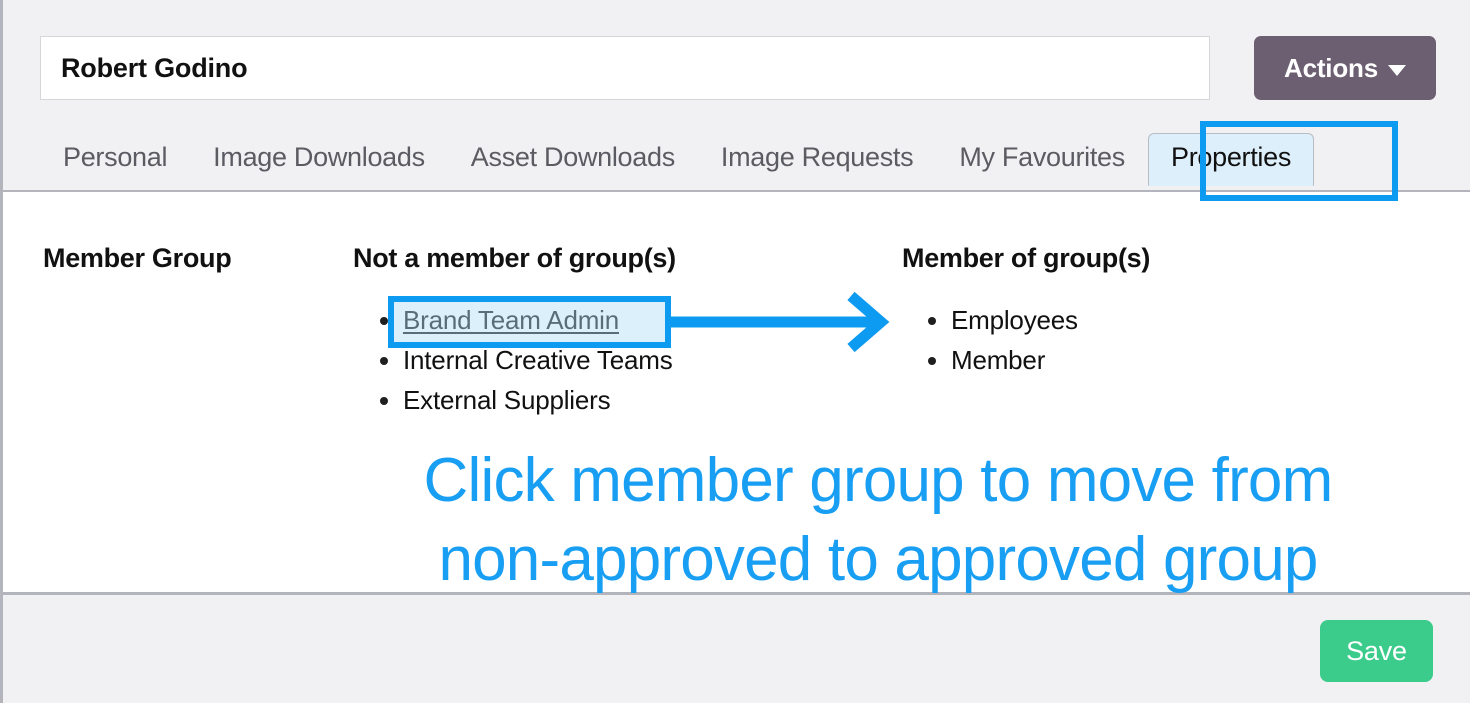  Describe the element at coordinates (1042, 159) in the screenshot. I see `tab-my-favourites: My Favourites` at that location.